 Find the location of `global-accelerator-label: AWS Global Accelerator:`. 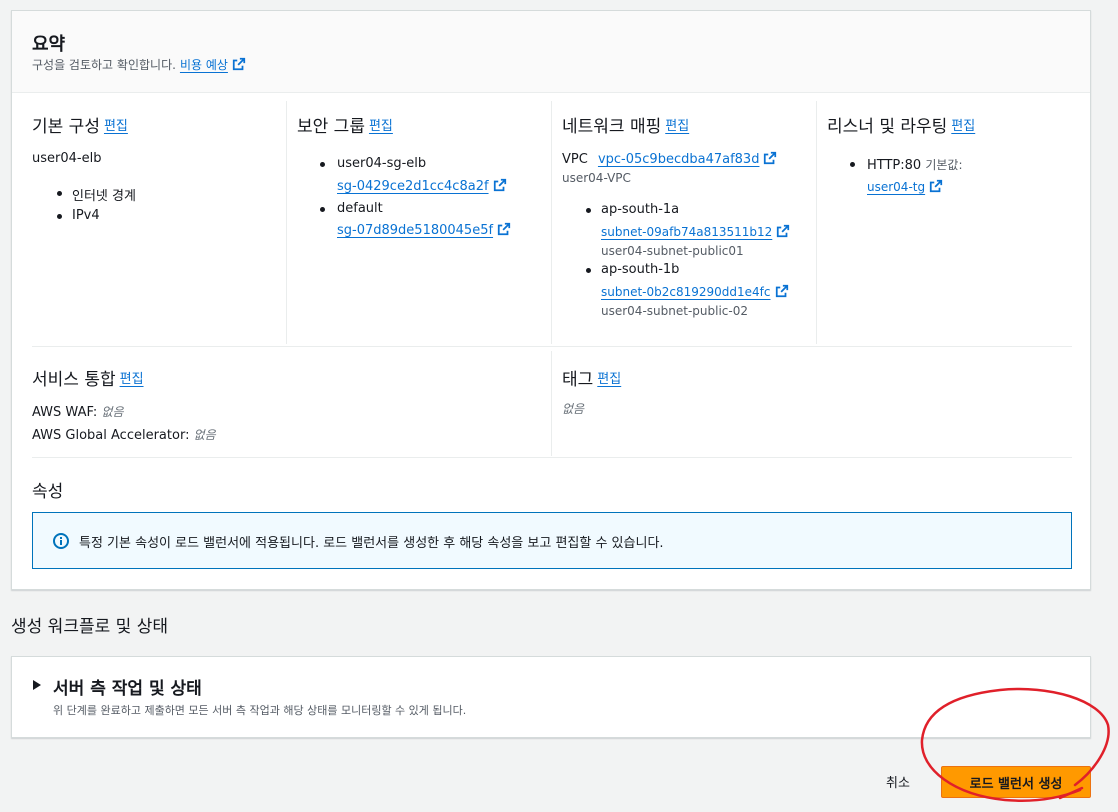

global-accelerator-label: AWS Global Accelerator: is located at coordinates (111, 435).